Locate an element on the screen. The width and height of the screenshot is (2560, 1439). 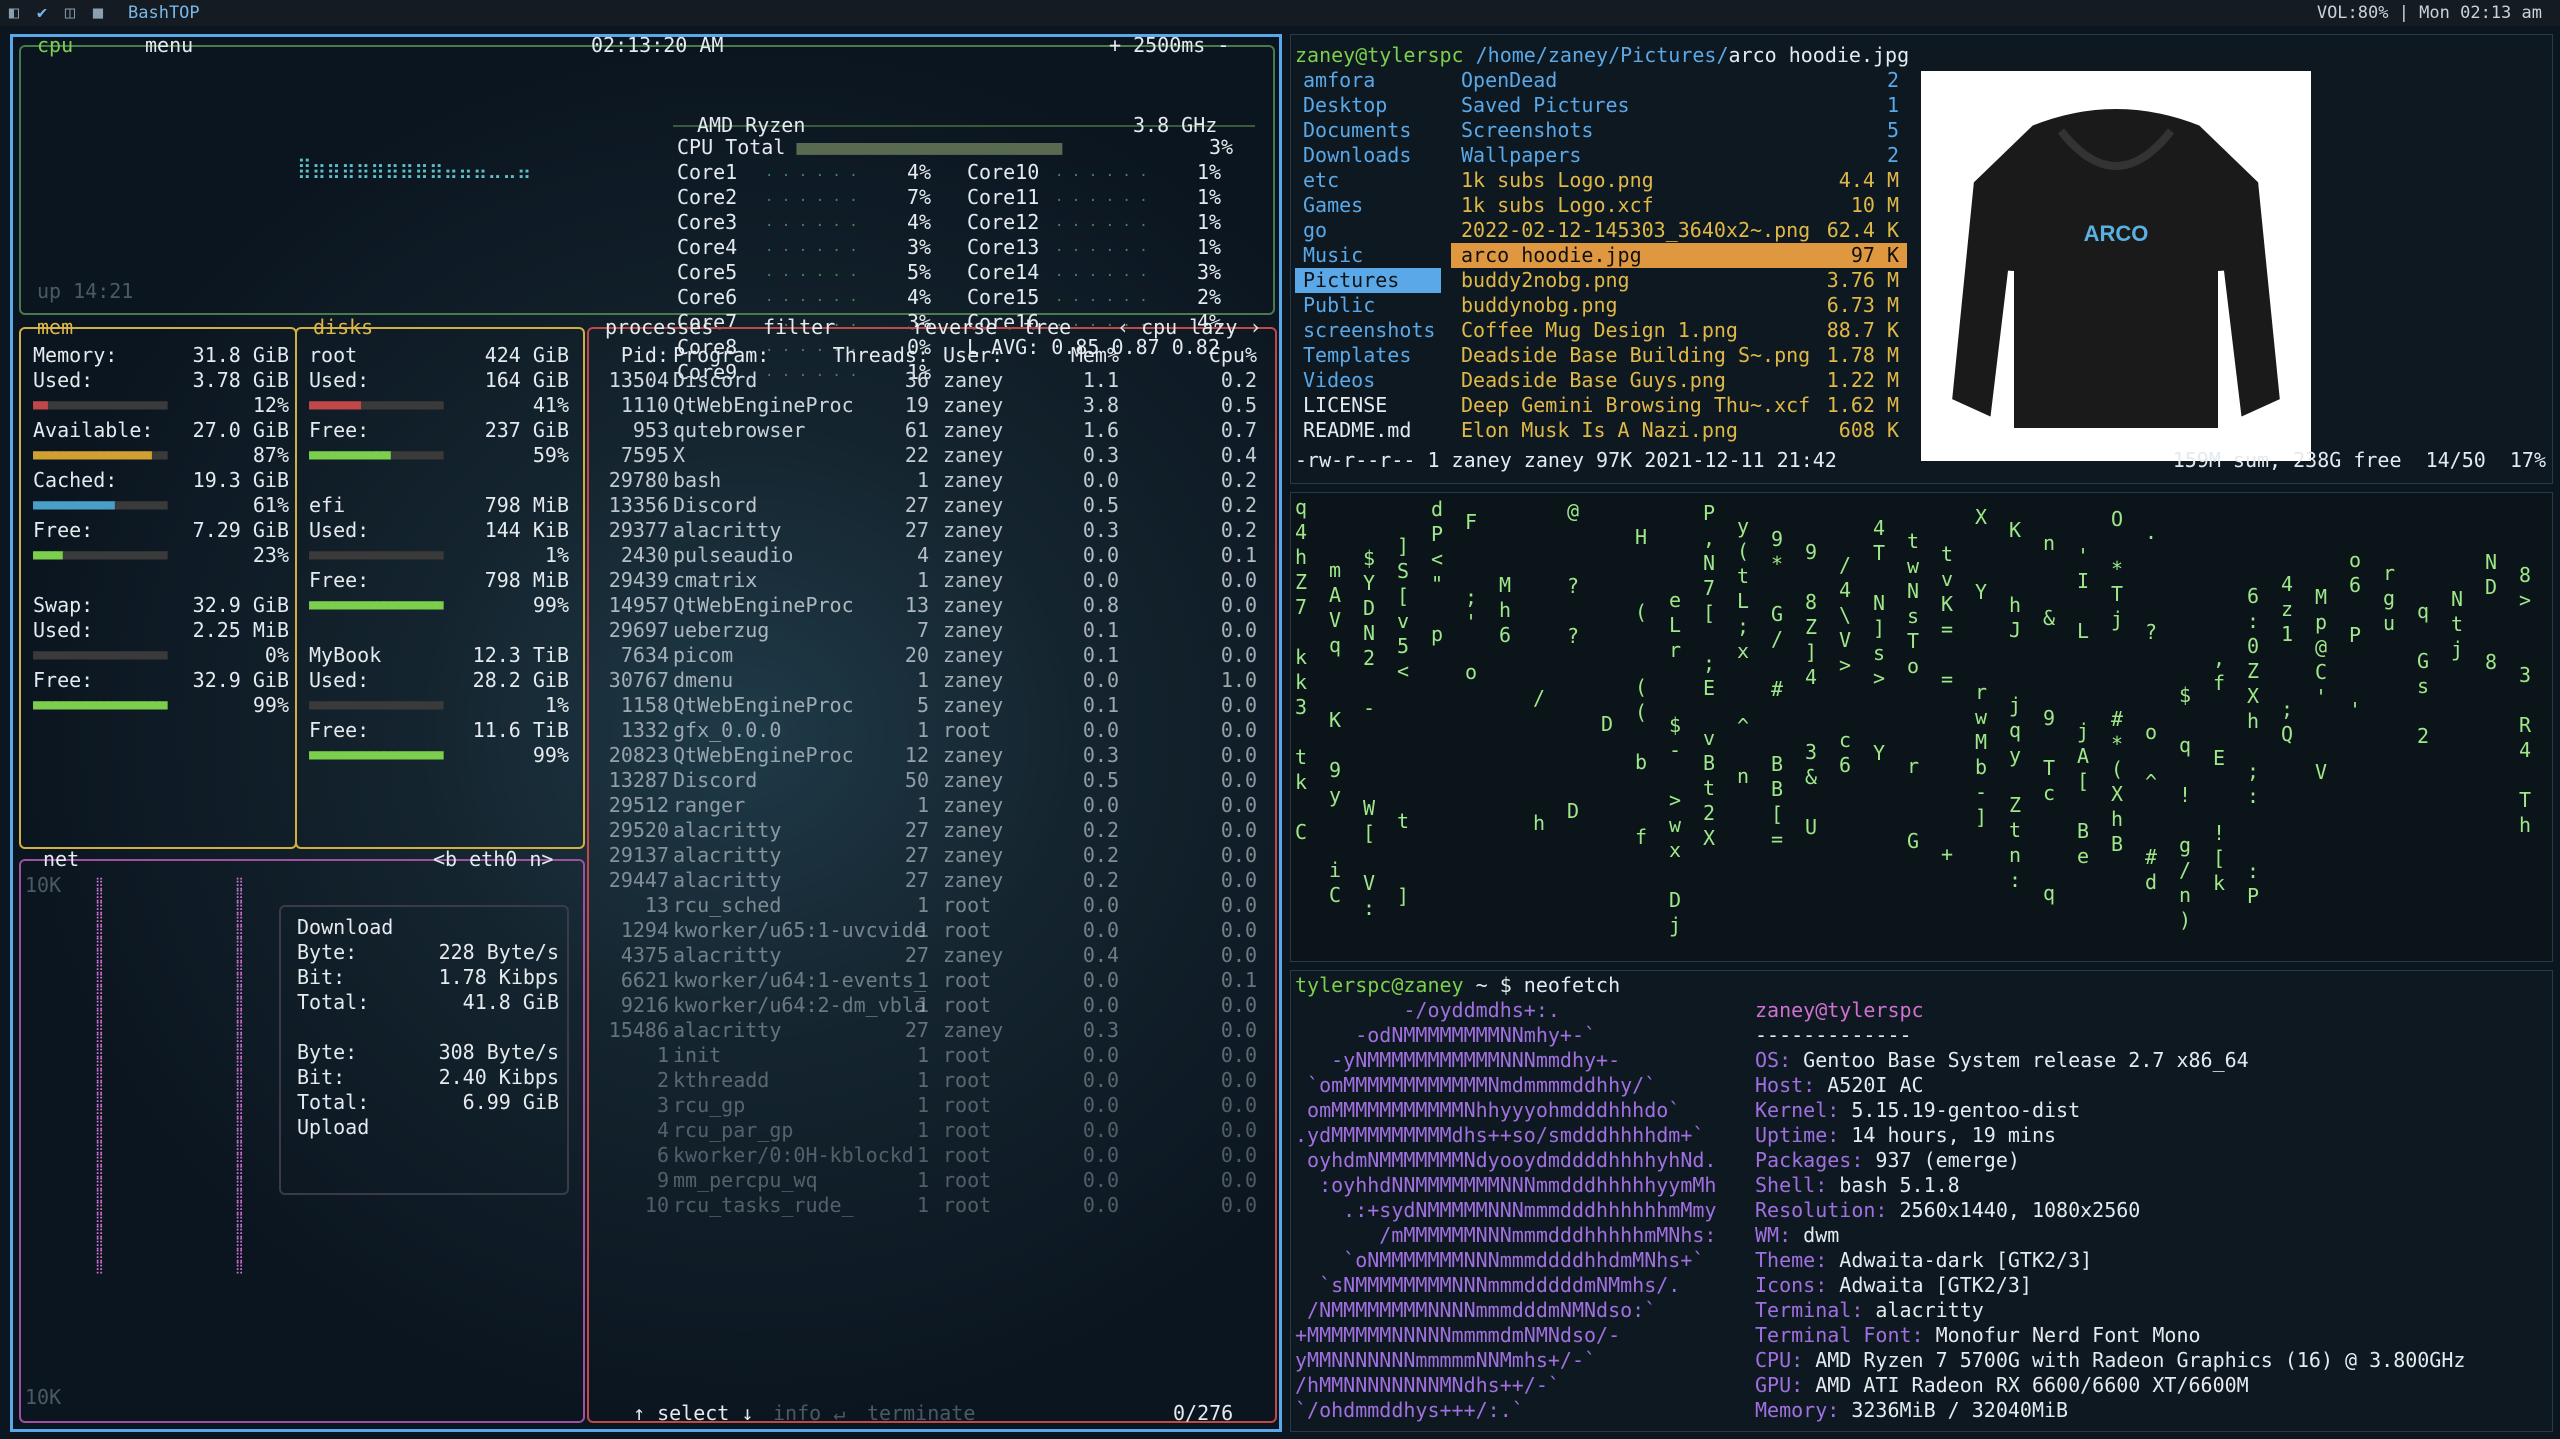
sort-selector: ‹ cpu lazy › is located at coordinates (1189, 327).